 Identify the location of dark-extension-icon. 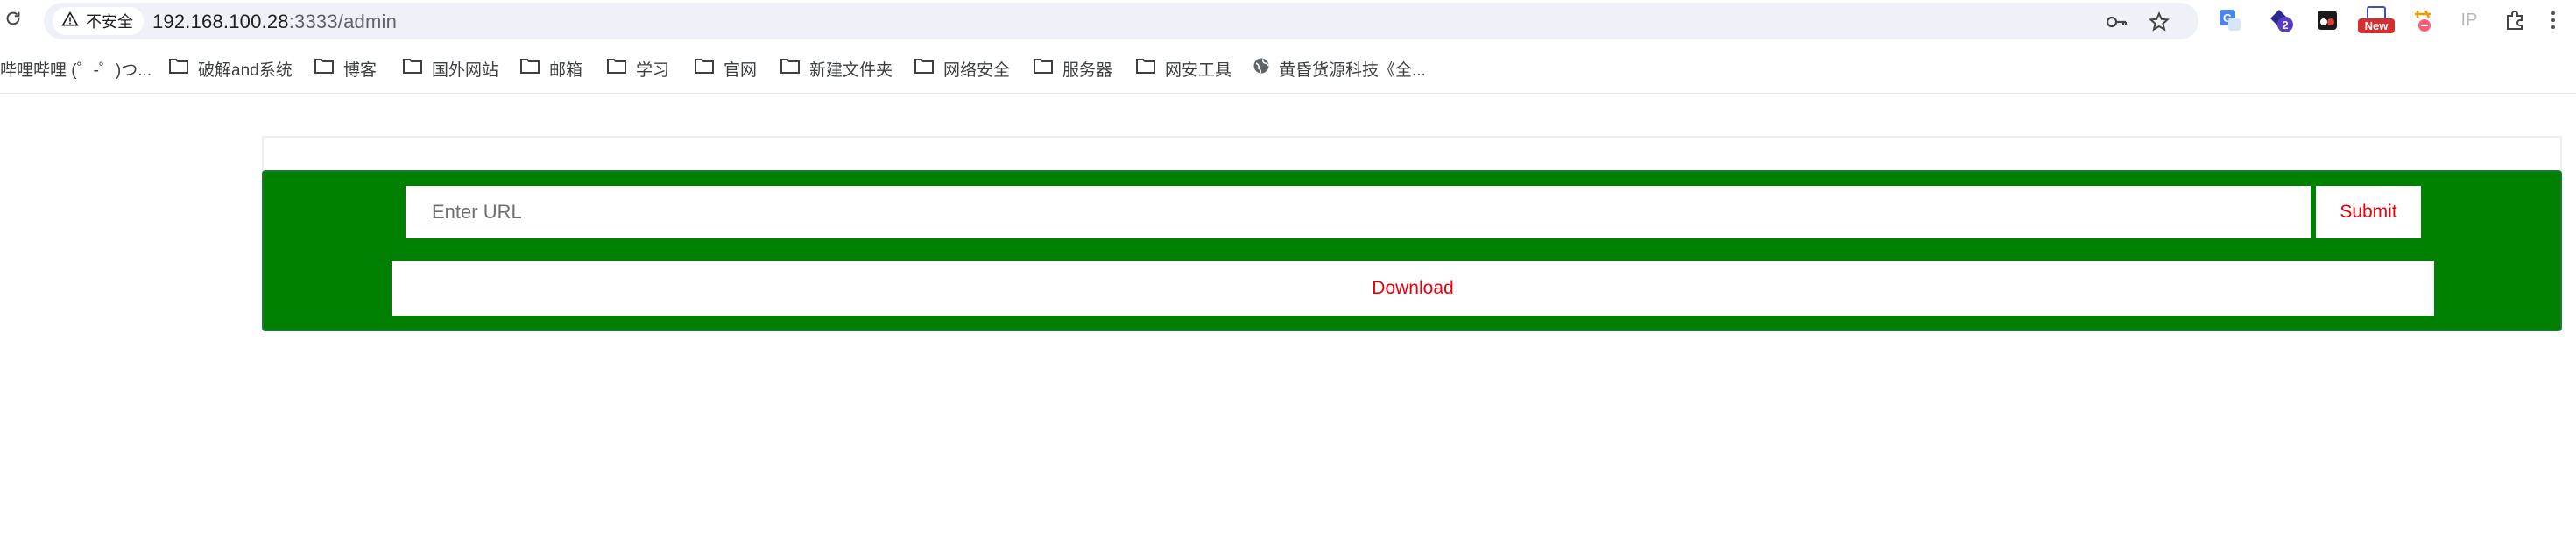
(2327, 20).